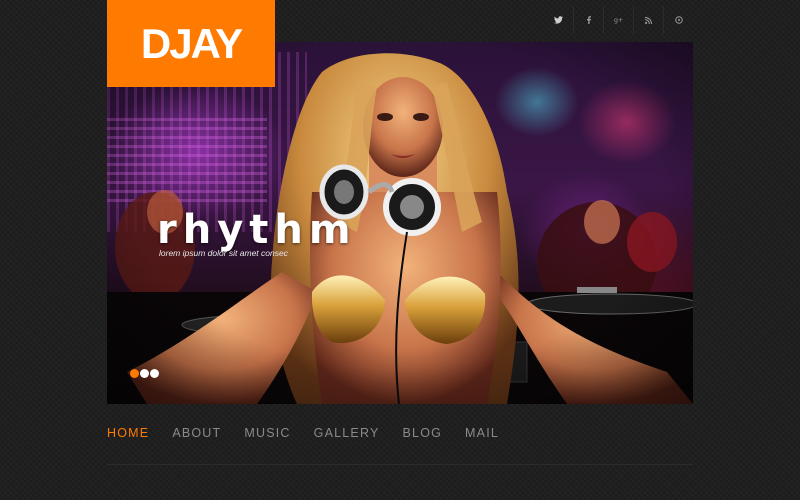 The image size is (800, 500). Describe the element at coordinates (400, 464) in the screenshot. I see `nav-divider` at that location.